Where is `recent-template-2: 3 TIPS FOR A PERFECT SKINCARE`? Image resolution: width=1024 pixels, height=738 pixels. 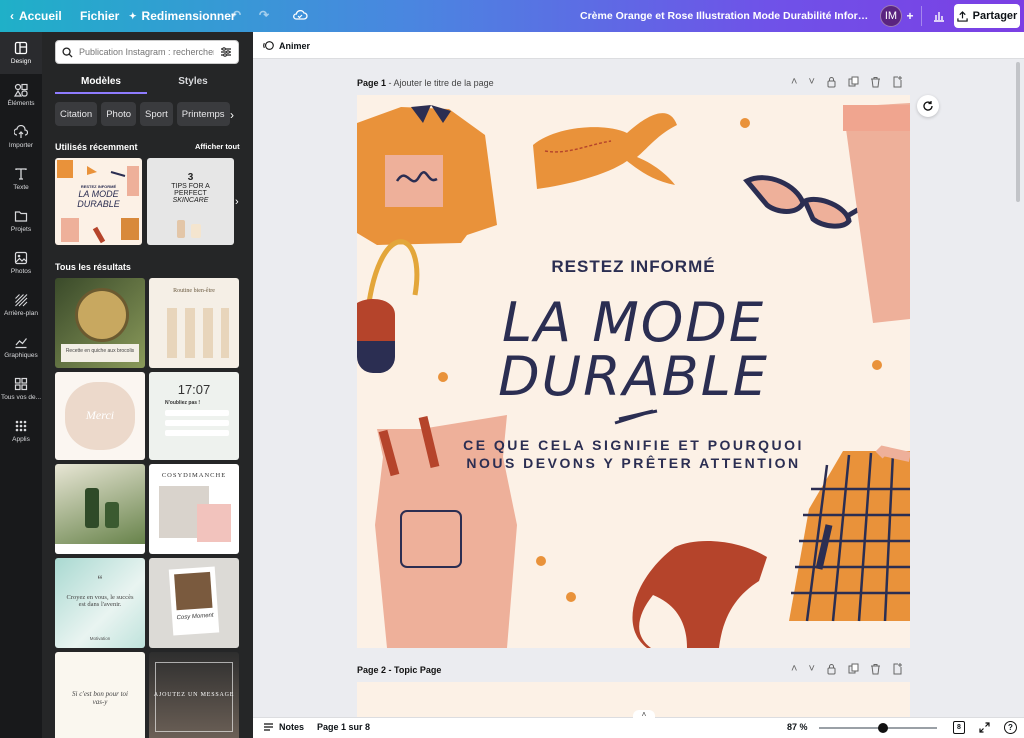 recent-template-2: 3 TIPS FOR A PERFECT SKINCARE is located at coordinates (190, 201).